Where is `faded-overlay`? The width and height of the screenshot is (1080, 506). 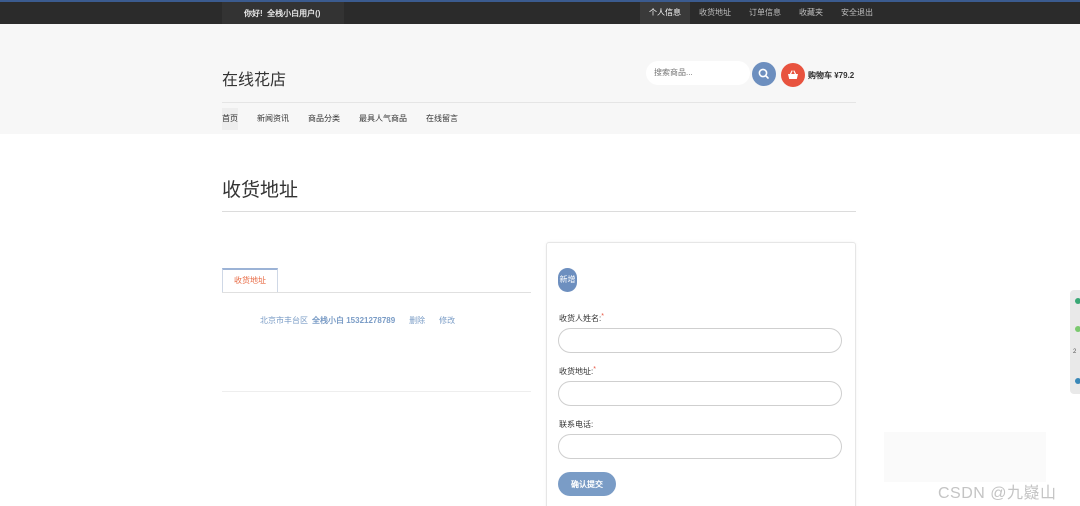
faded-overlay is located at coordinates (965, 457).